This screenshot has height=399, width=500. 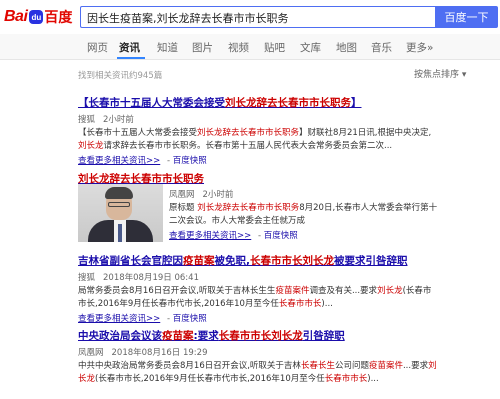 I want to click on search-button: 百度一下, so click(x=466, y=17).